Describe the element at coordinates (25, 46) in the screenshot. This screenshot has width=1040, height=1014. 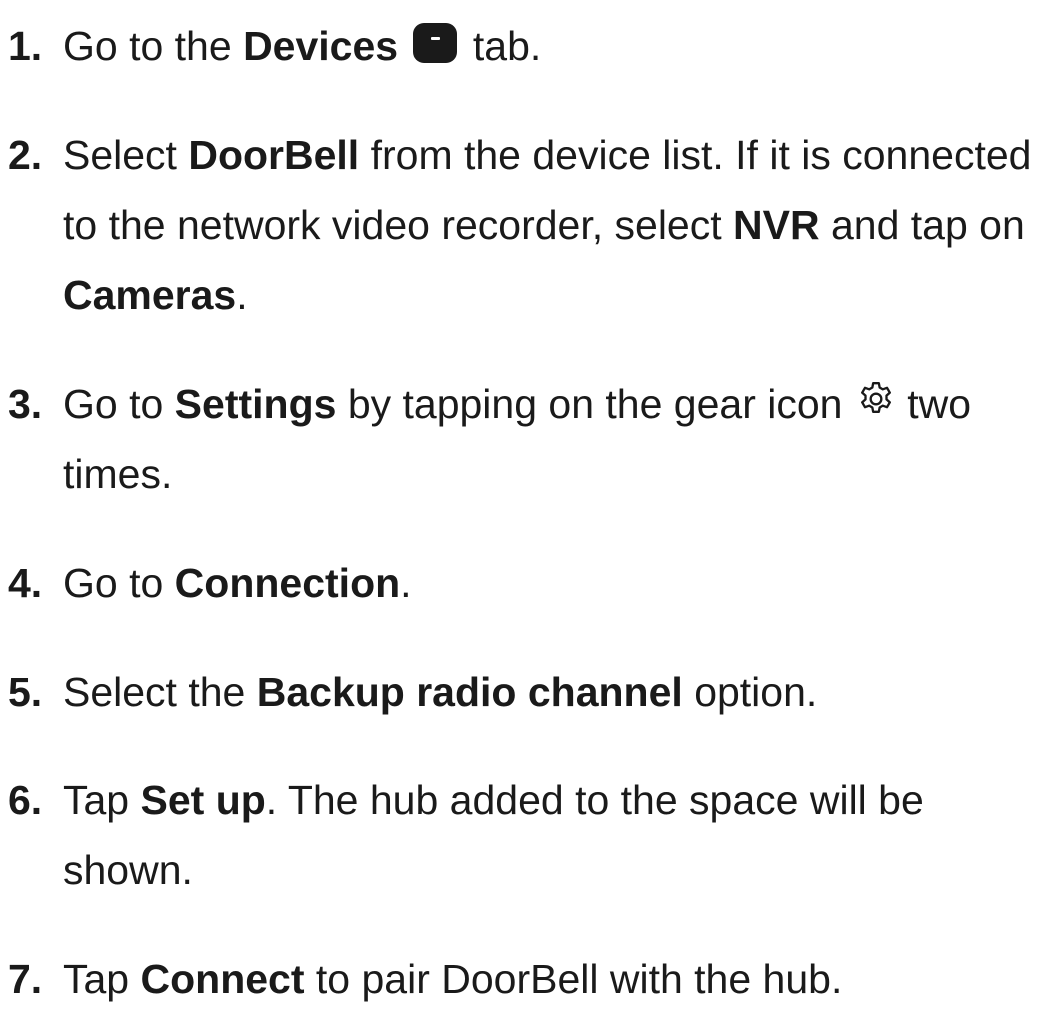
I see `step-number: 1.` at that location.